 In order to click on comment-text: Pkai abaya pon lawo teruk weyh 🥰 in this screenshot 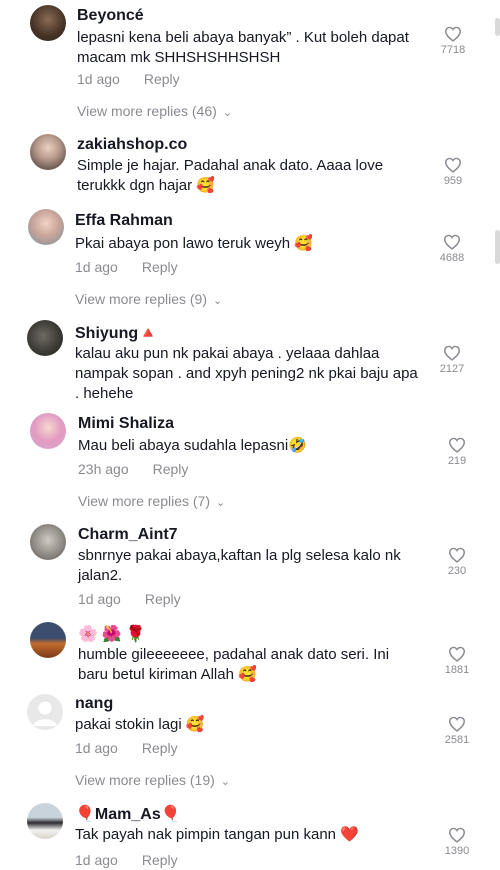, I will do `click(194, 243)`.